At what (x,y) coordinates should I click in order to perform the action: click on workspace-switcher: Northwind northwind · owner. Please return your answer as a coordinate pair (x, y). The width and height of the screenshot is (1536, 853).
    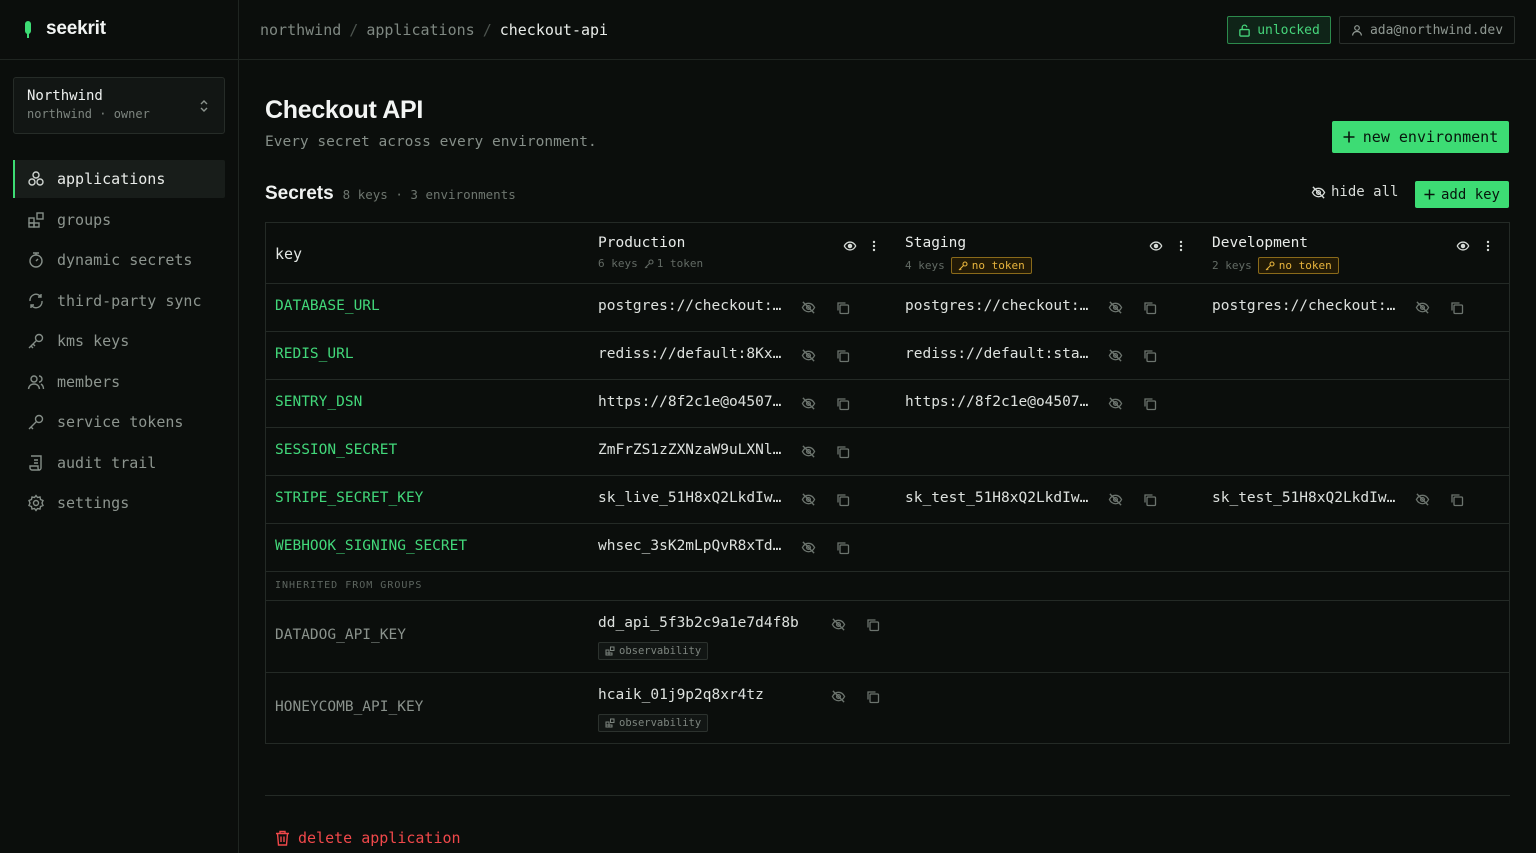
    Looking at the image, I should click on (119, 105).